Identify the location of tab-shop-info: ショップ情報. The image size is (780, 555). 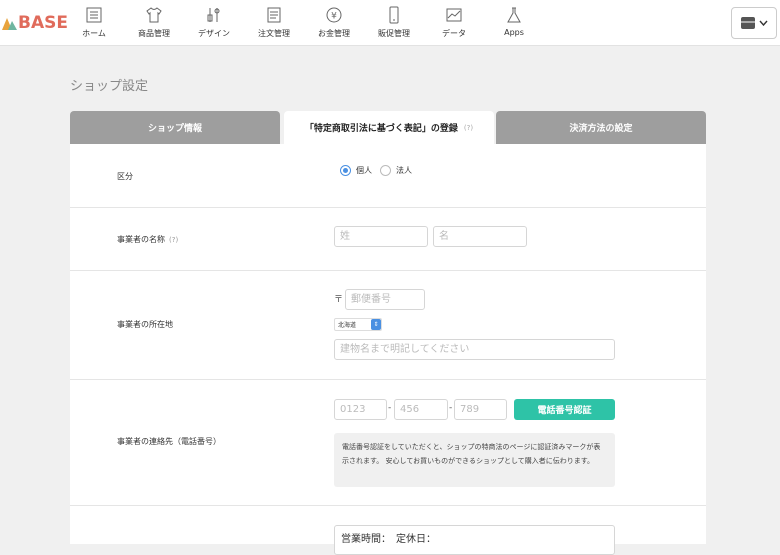
(175, 127).